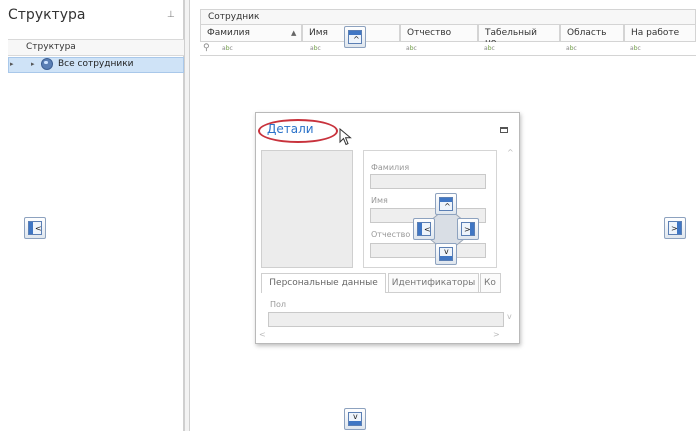 This screenshot has height=431, width=696. I want to click on dock-center-right-icon: >, so click(468, 229).